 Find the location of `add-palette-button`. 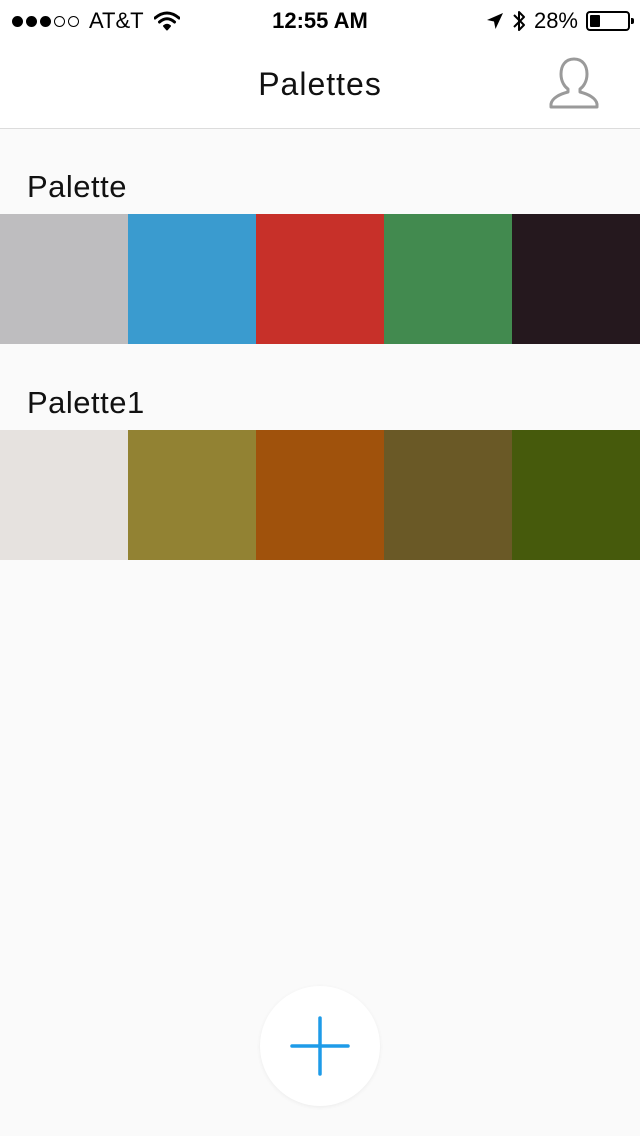

add-palette-button is located at coordinates (320, 1046).